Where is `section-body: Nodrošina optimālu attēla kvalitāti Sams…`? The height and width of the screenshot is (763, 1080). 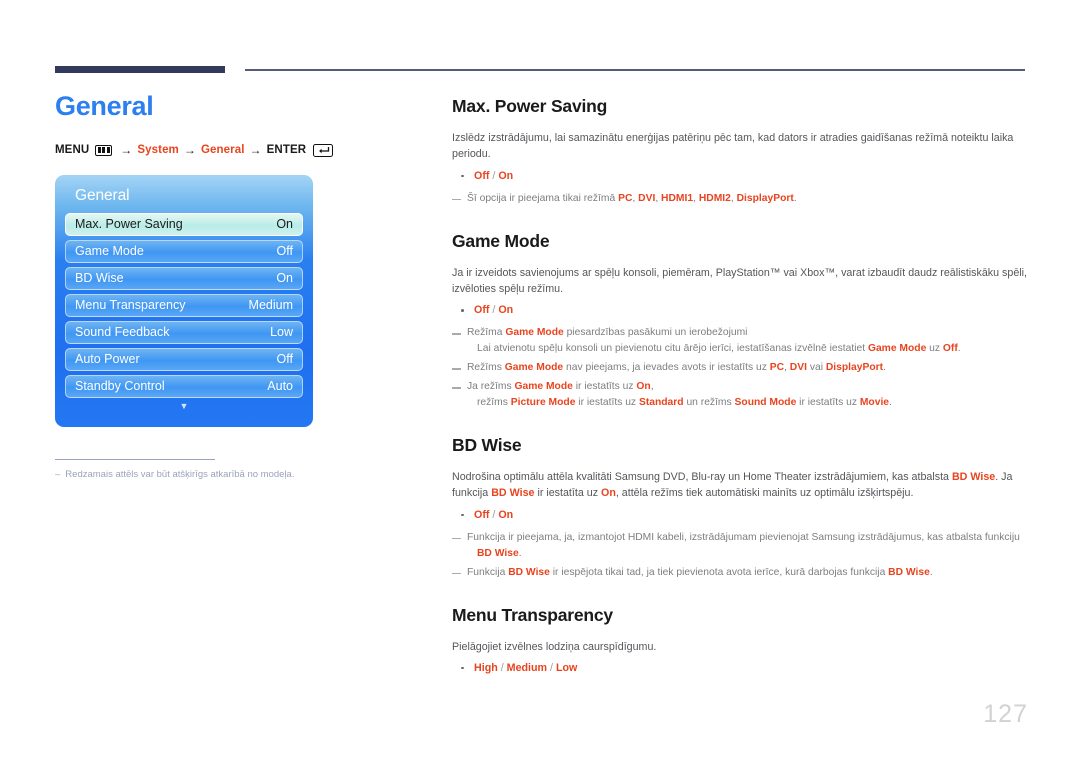
section-body: Nodrošina optimālu attēla kvalitāti Sams… is located at coordinates (732, 485).